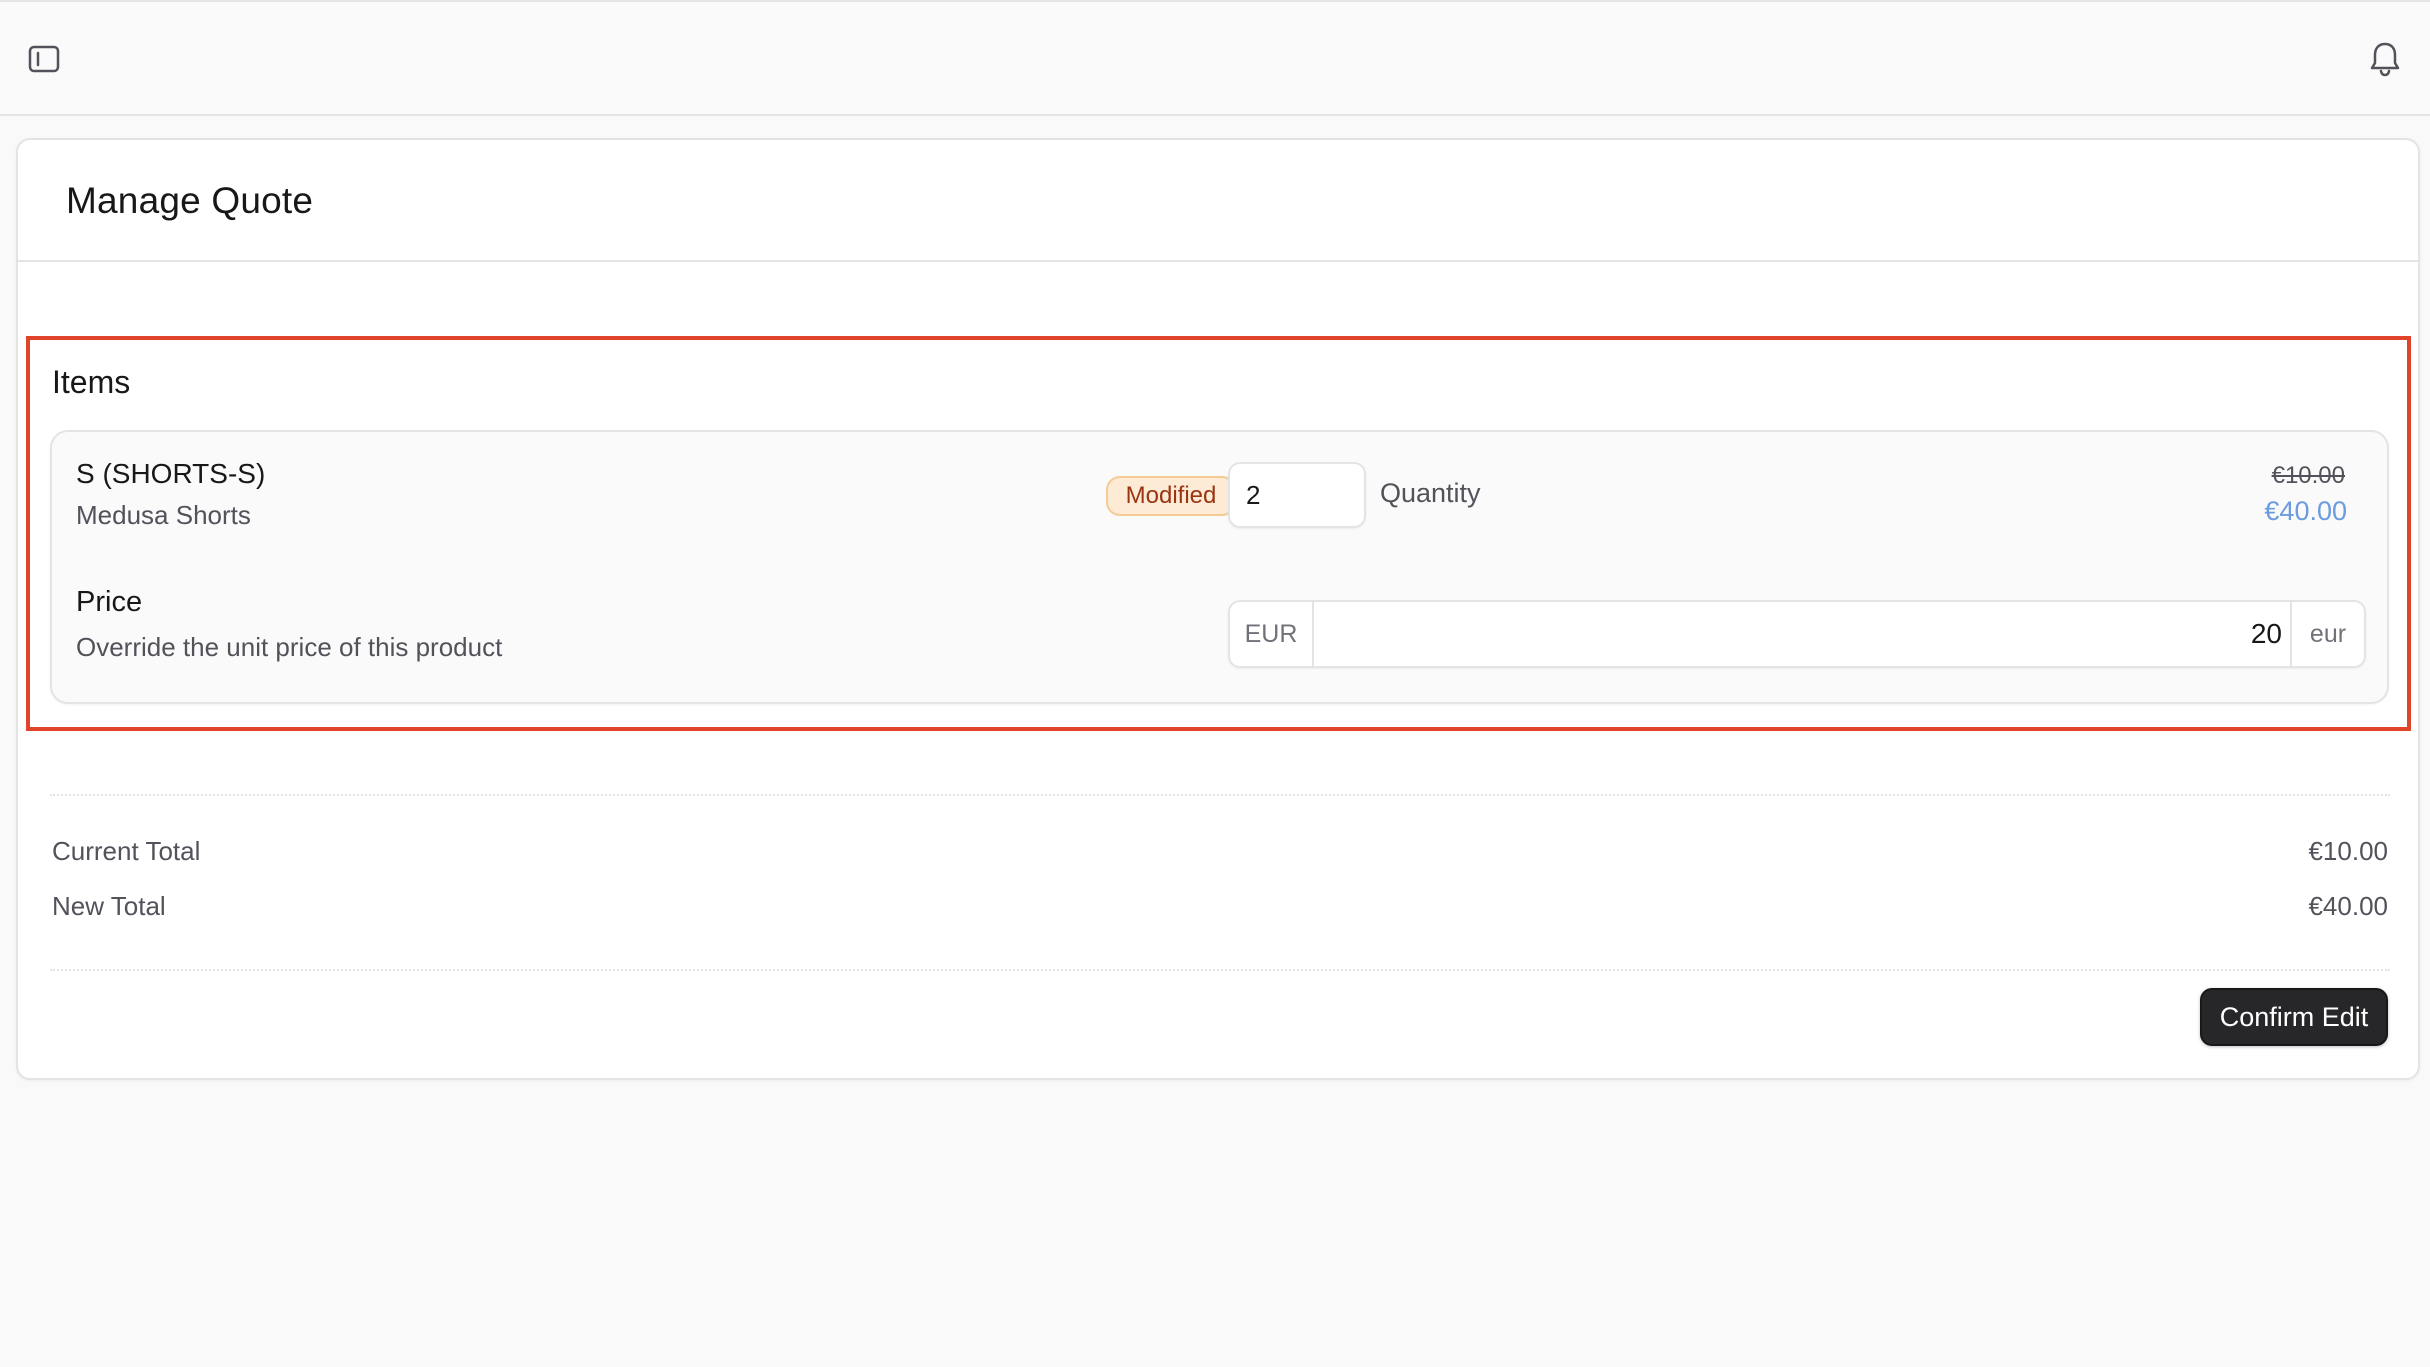 The image size is (2430, 1367). Describe the element at coordinates (2308, 475) in the screenshot. I see `original-item-total: €10.00` at that location.